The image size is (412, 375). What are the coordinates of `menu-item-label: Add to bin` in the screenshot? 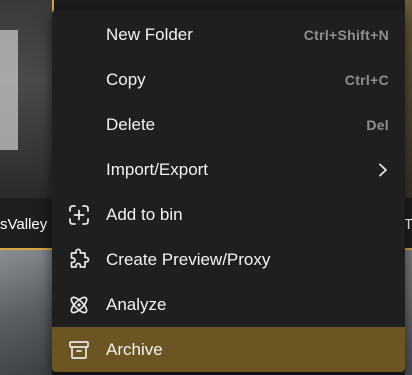 It's located at (144, 214).